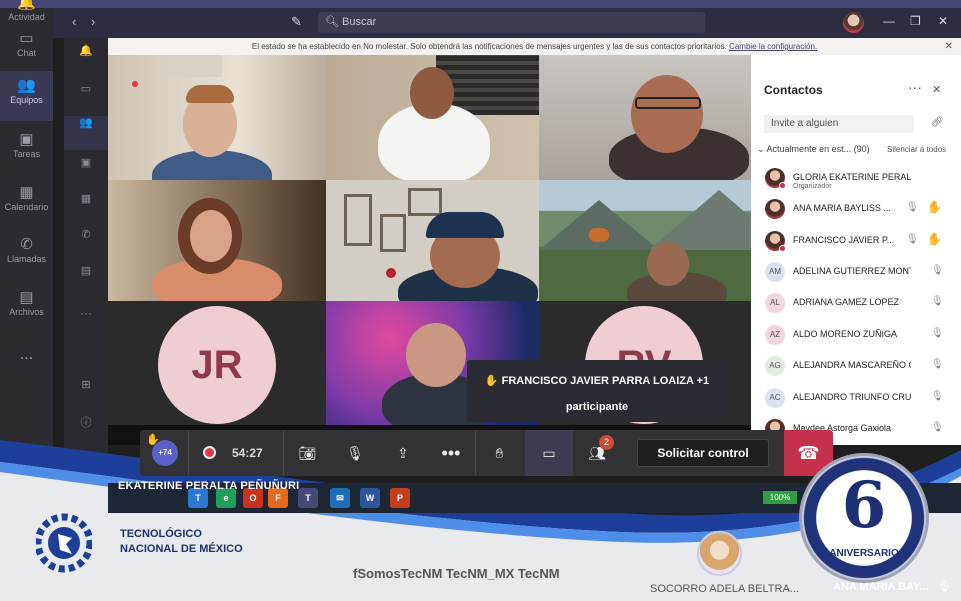  Describe the element at coordinates (813, 149) in the screenshot. I see `current-section-header: ⌄ Actualmente en est... (90)` at that location.